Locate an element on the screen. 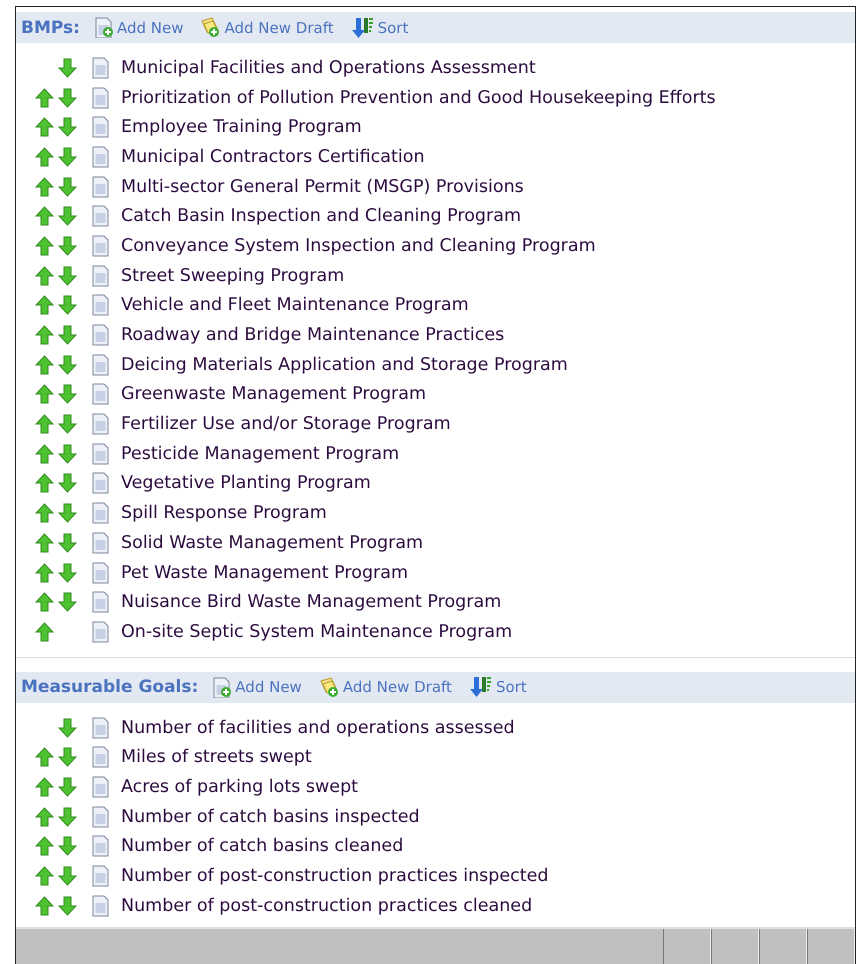 Image resolution: width=859 pixels, height=964 pixels. item-link: Catch Basin Inspection and Cleaning Program is located at coordinates (321, 216).